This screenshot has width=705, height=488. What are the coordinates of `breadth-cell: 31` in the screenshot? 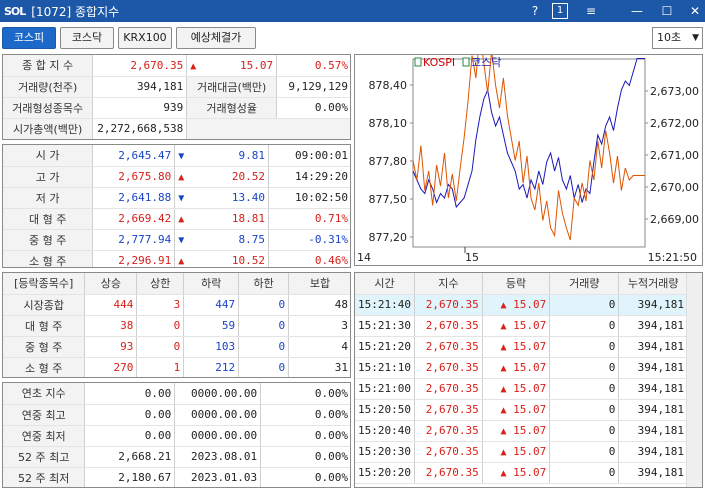 It's located at (319, 367).